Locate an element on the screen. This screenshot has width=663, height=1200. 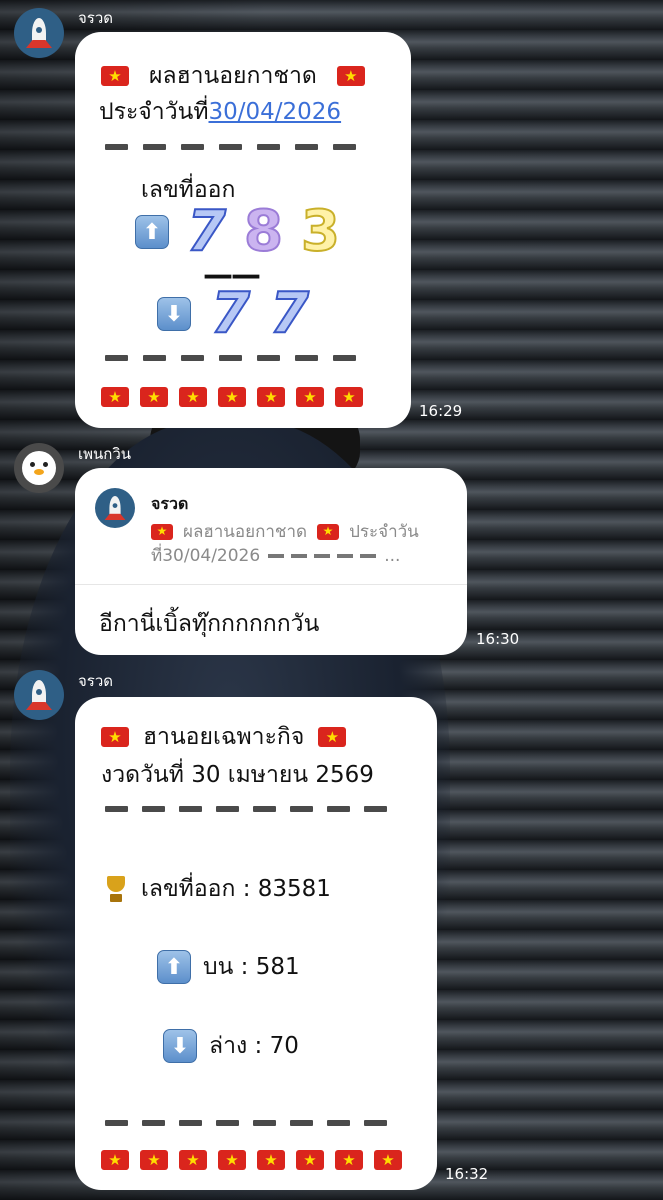
bottom-row: ⬇ ล่าง : 70 is located at coordinates (231, 1046).